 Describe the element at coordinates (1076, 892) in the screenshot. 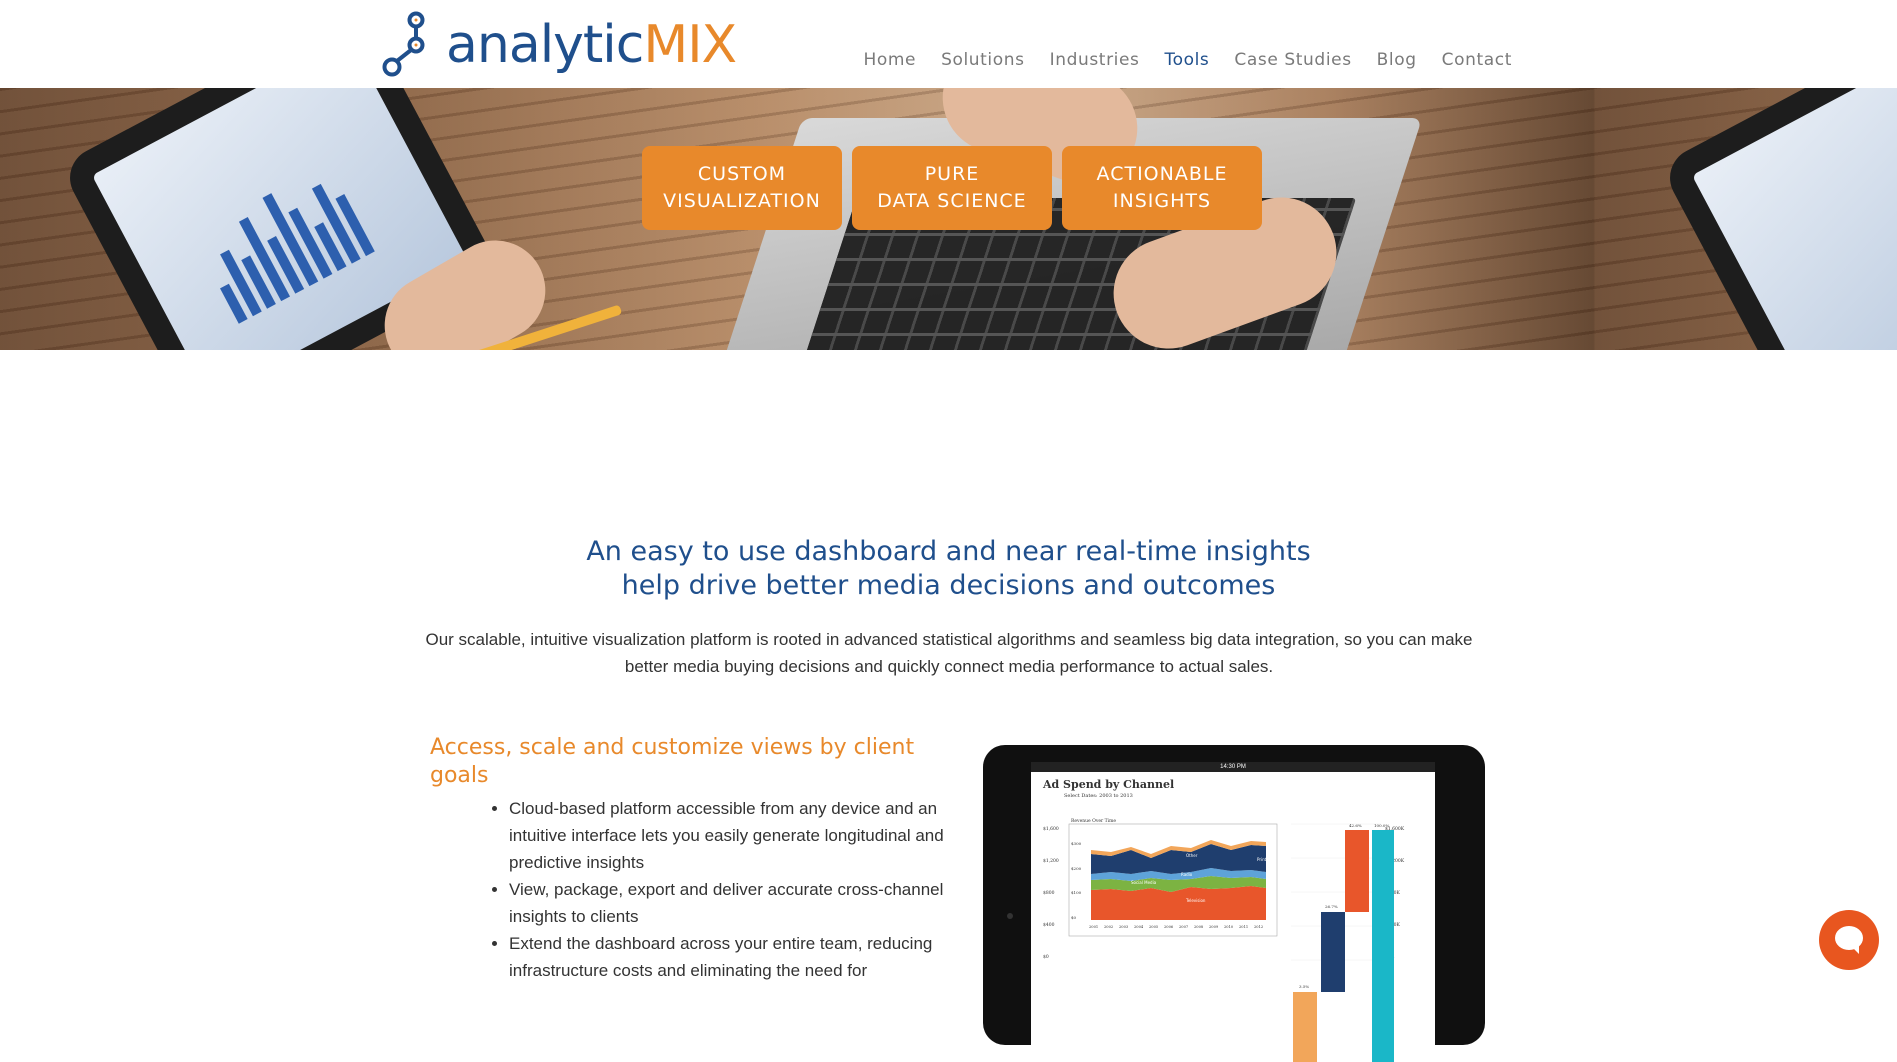

I see `inner-tick: $100` at that location.